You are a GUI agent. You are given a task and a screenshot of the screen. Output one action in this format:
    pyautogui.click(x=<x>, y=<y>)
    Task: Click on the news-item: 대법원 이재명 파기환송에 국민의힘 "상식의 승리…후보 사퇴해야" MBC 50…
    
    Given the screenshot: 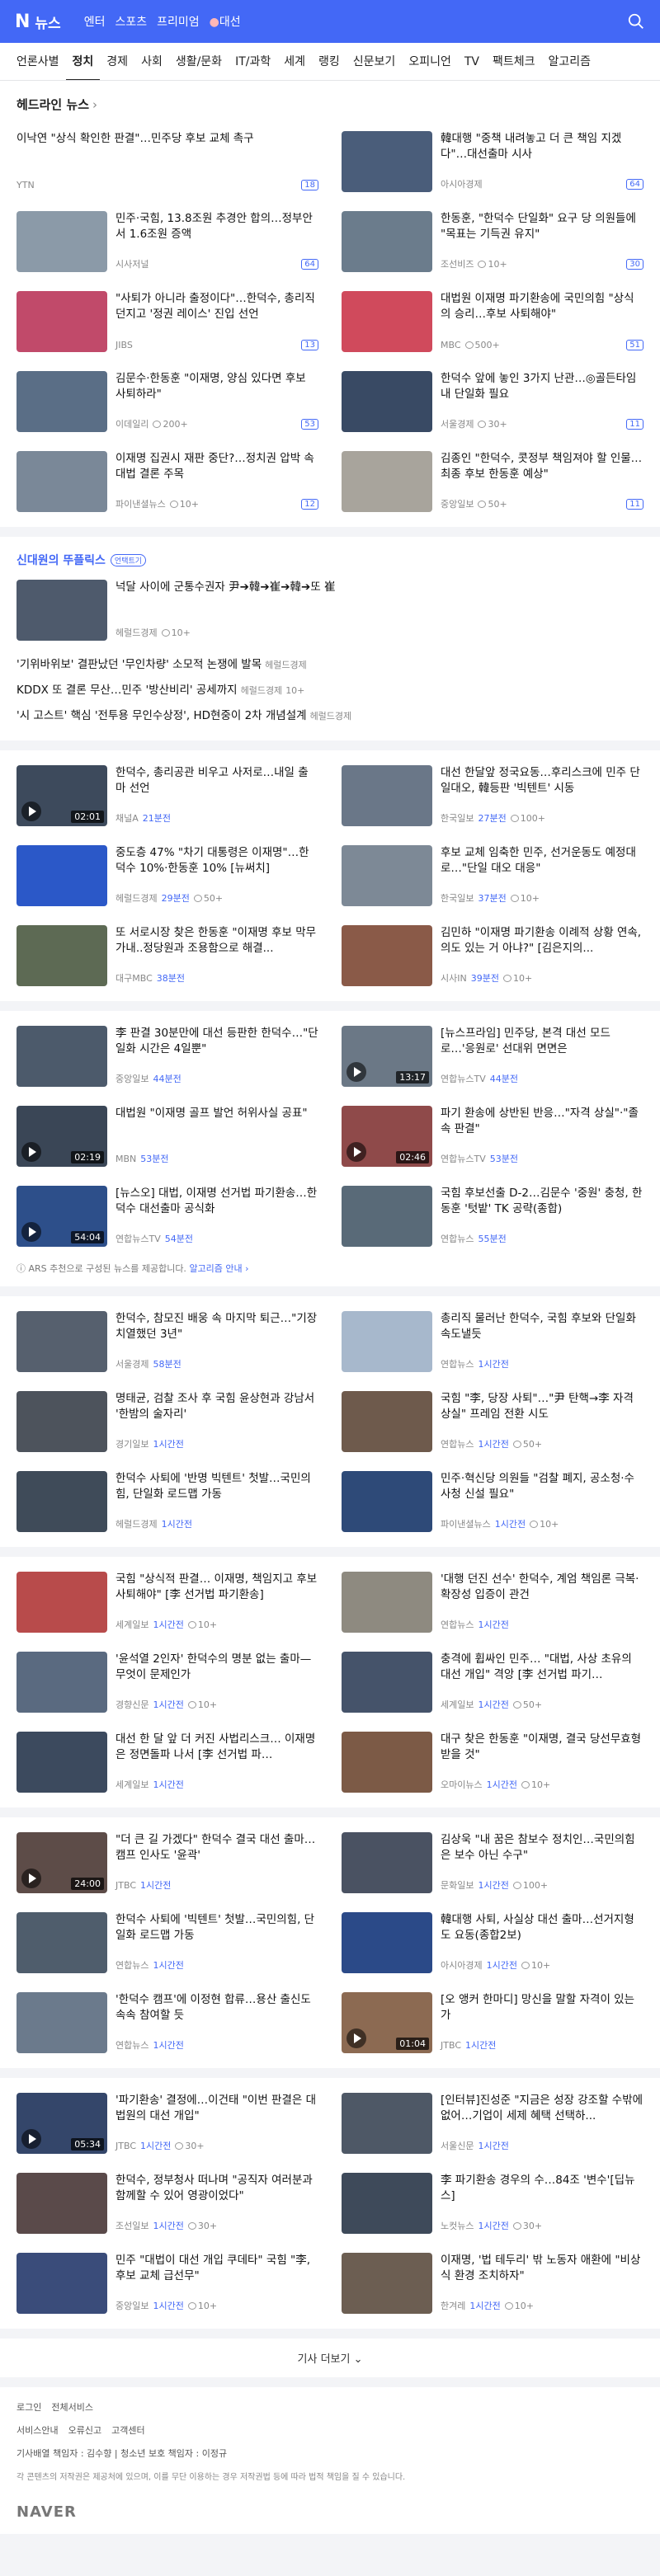 What is the action you would take?
    pyautogui.click(x=493, y=323)
    